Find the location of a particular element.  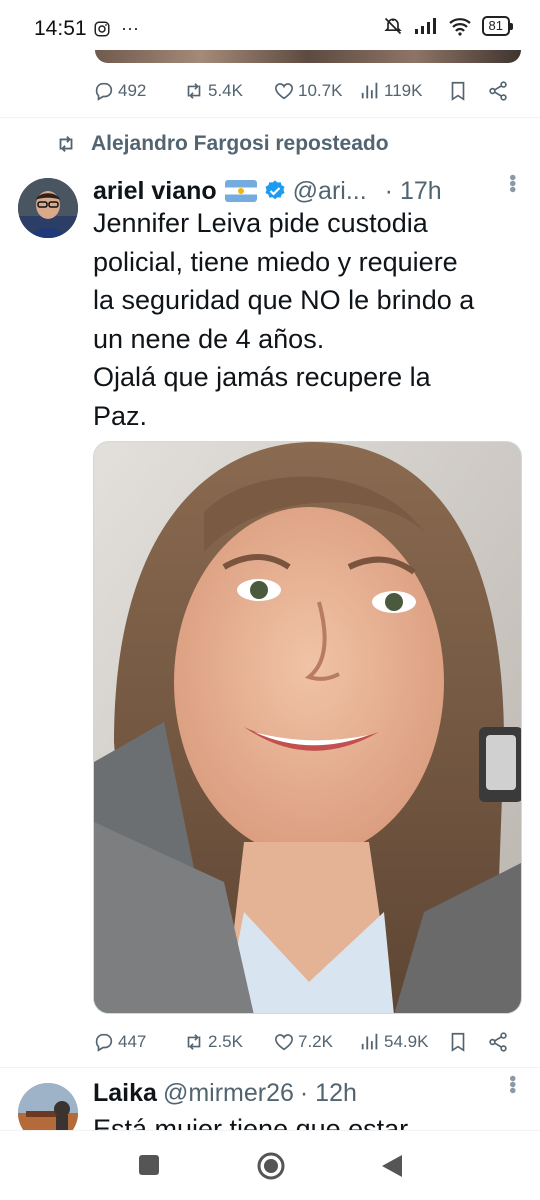

repost-button: 5.4K is located at coordinates (213, 91).